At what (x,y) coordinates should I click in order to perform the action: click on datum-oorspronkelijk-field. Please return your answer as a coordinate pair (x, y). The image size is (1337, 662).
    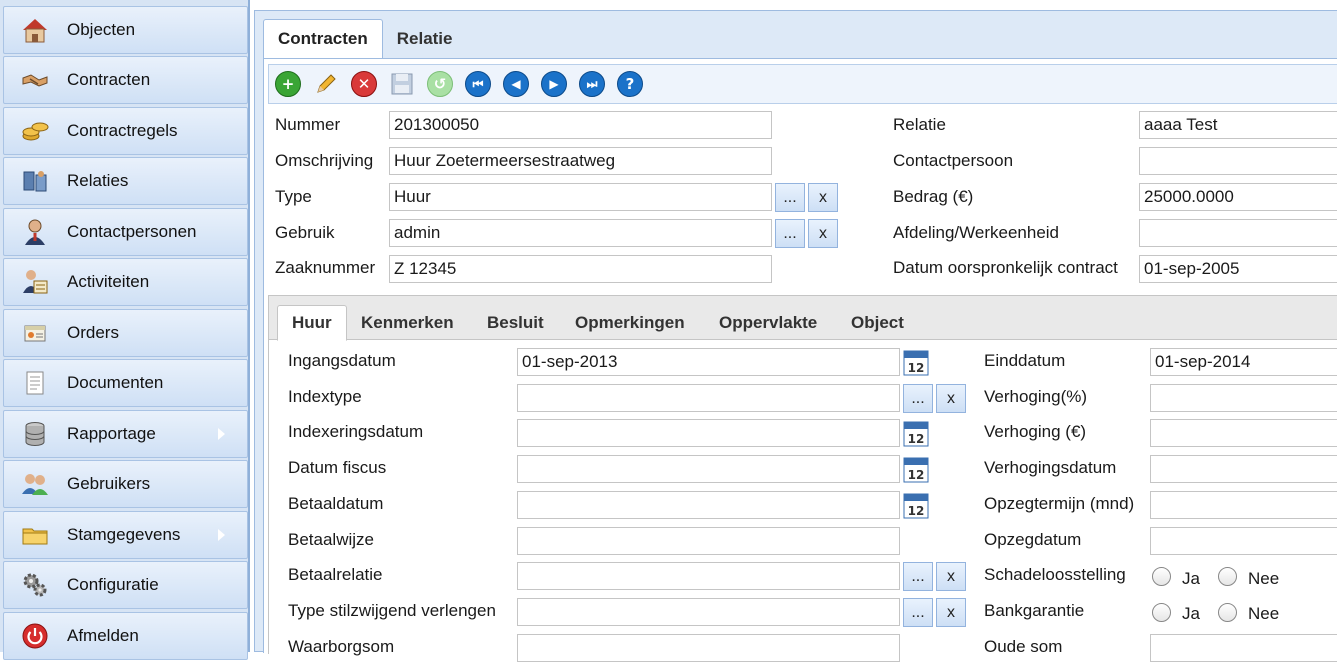
    Looking at the image, I should click on (1238, 269).